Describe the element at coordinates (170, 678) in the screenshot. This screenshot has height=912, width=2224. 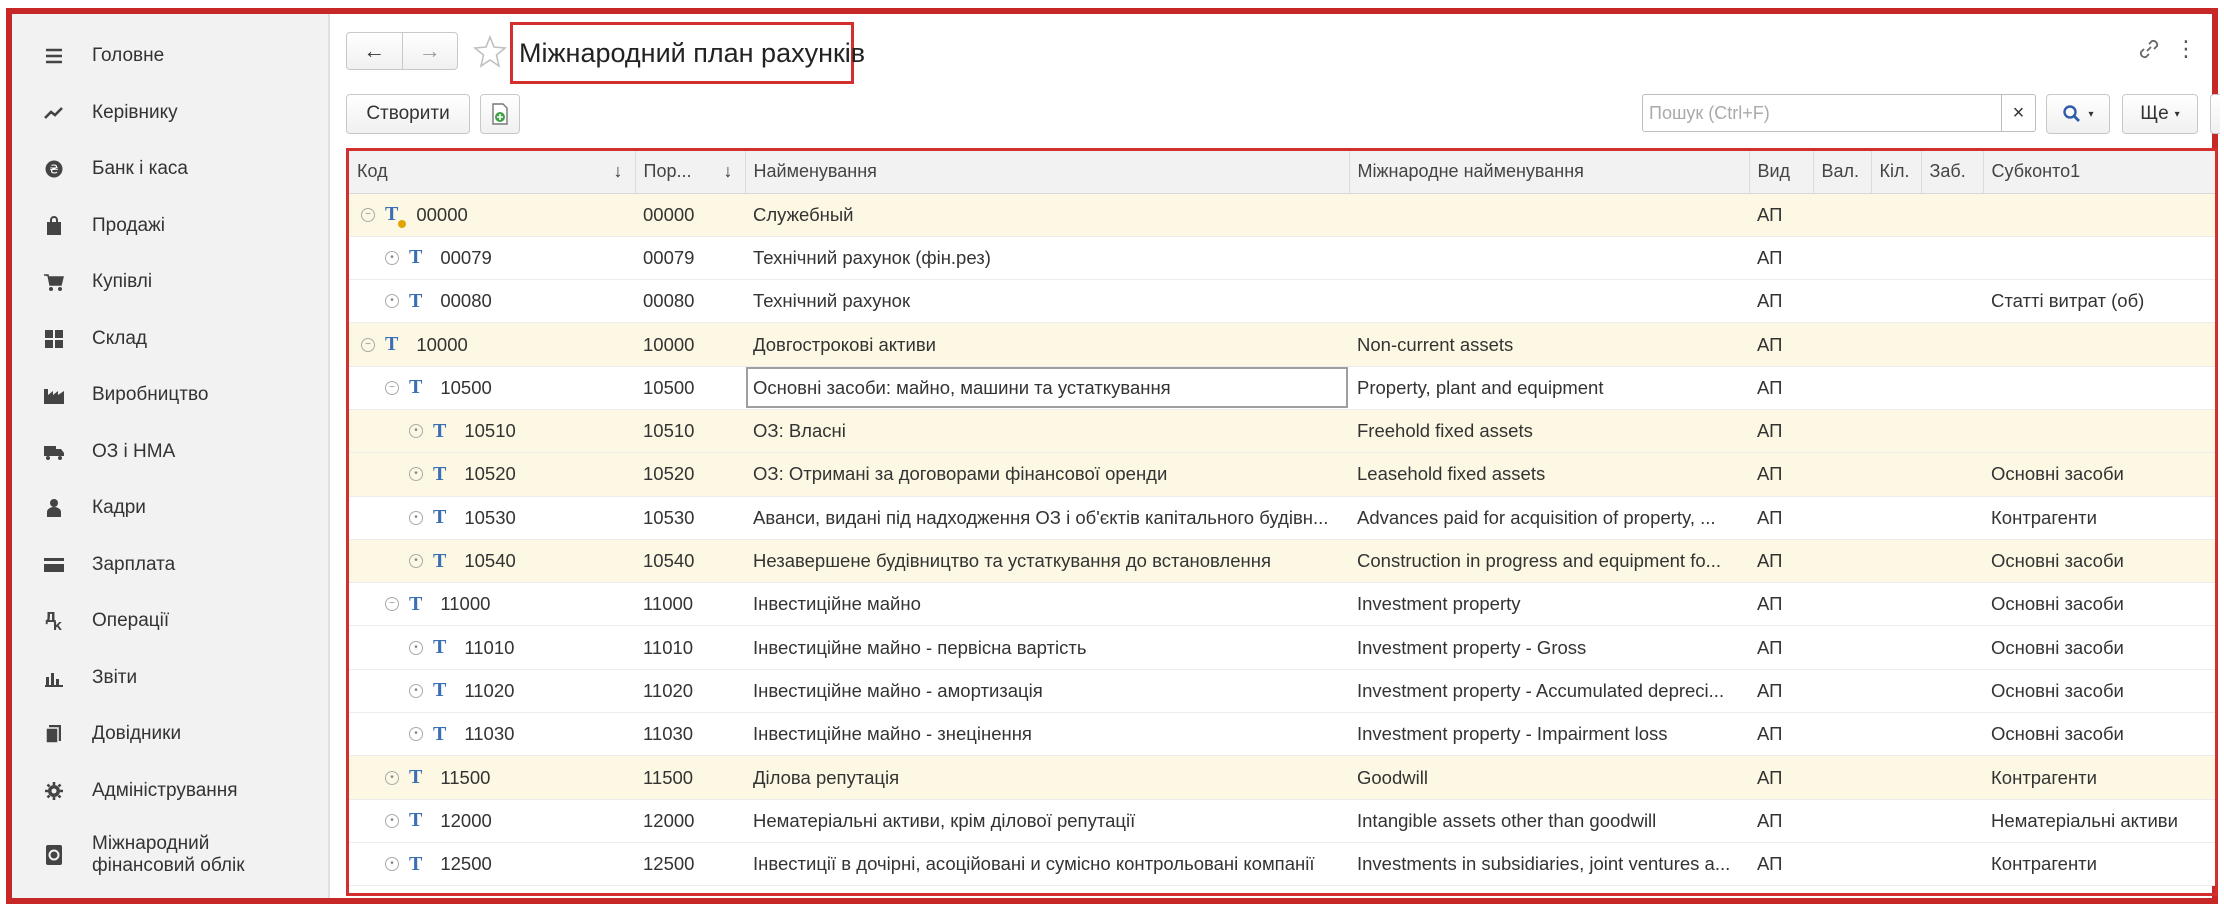
I see `sidebar-item-11: Звіти` at that location.